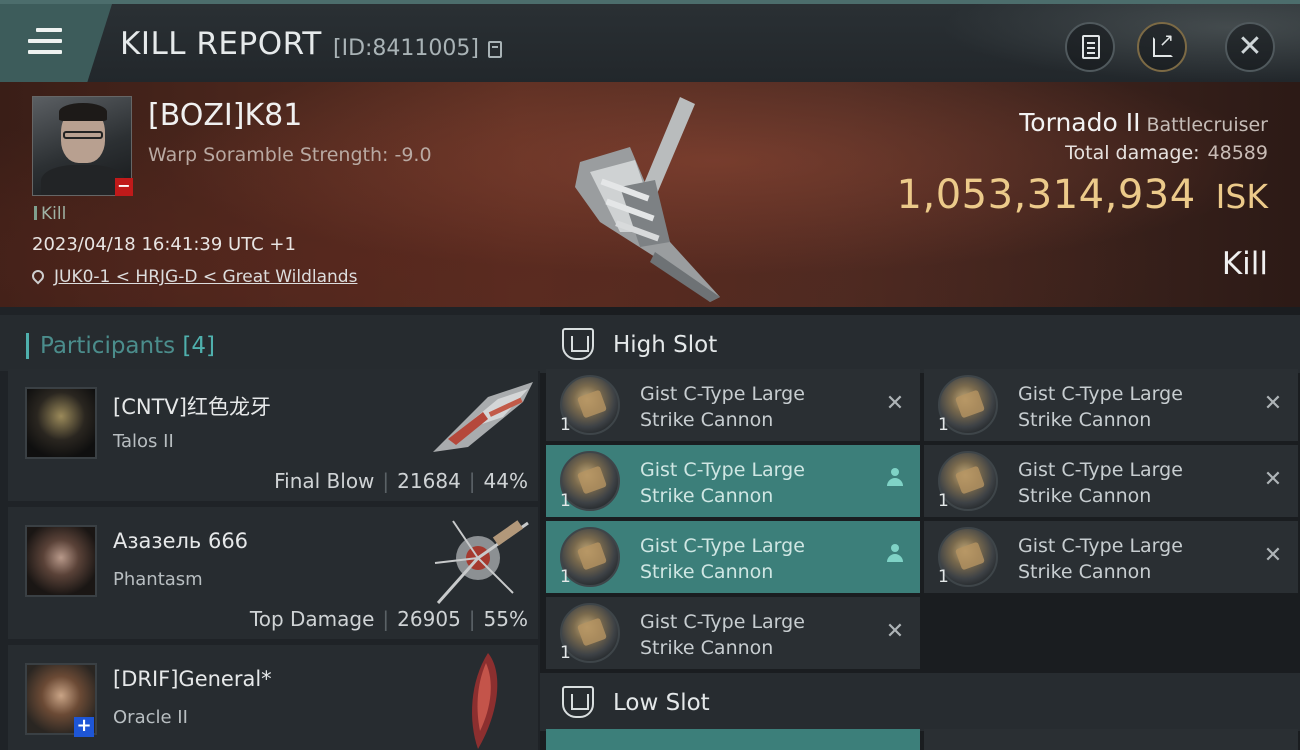  I want to click on high-slot-header: High Slot, so click(920, 344).